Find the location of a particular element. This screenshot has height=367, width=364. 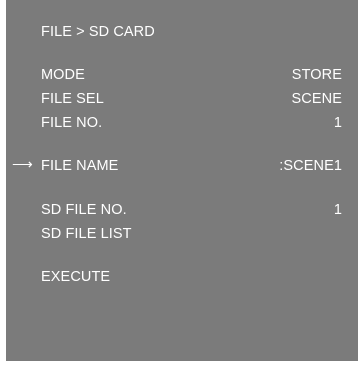

menu-item-file-no: FILE NO. 1 is located at coordinates (191, 123).